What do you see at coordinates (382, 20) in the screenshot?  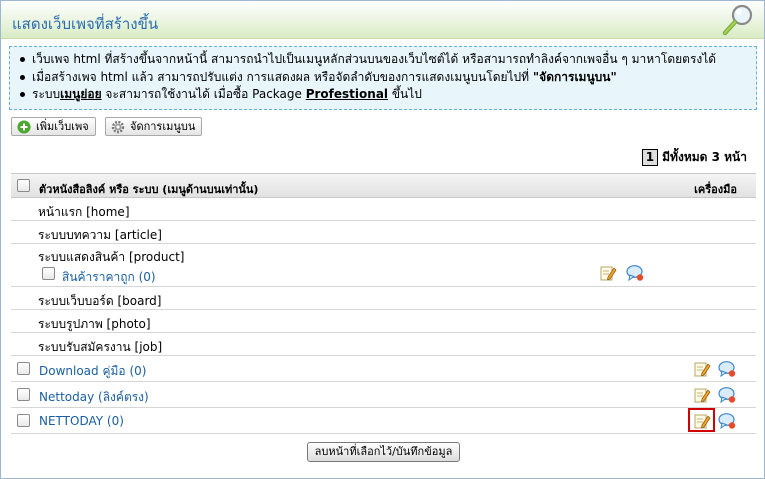 I see `panel-header: แสดงเว็บเพจที่สร้างขึ้น` at bounding box center [382, 20].